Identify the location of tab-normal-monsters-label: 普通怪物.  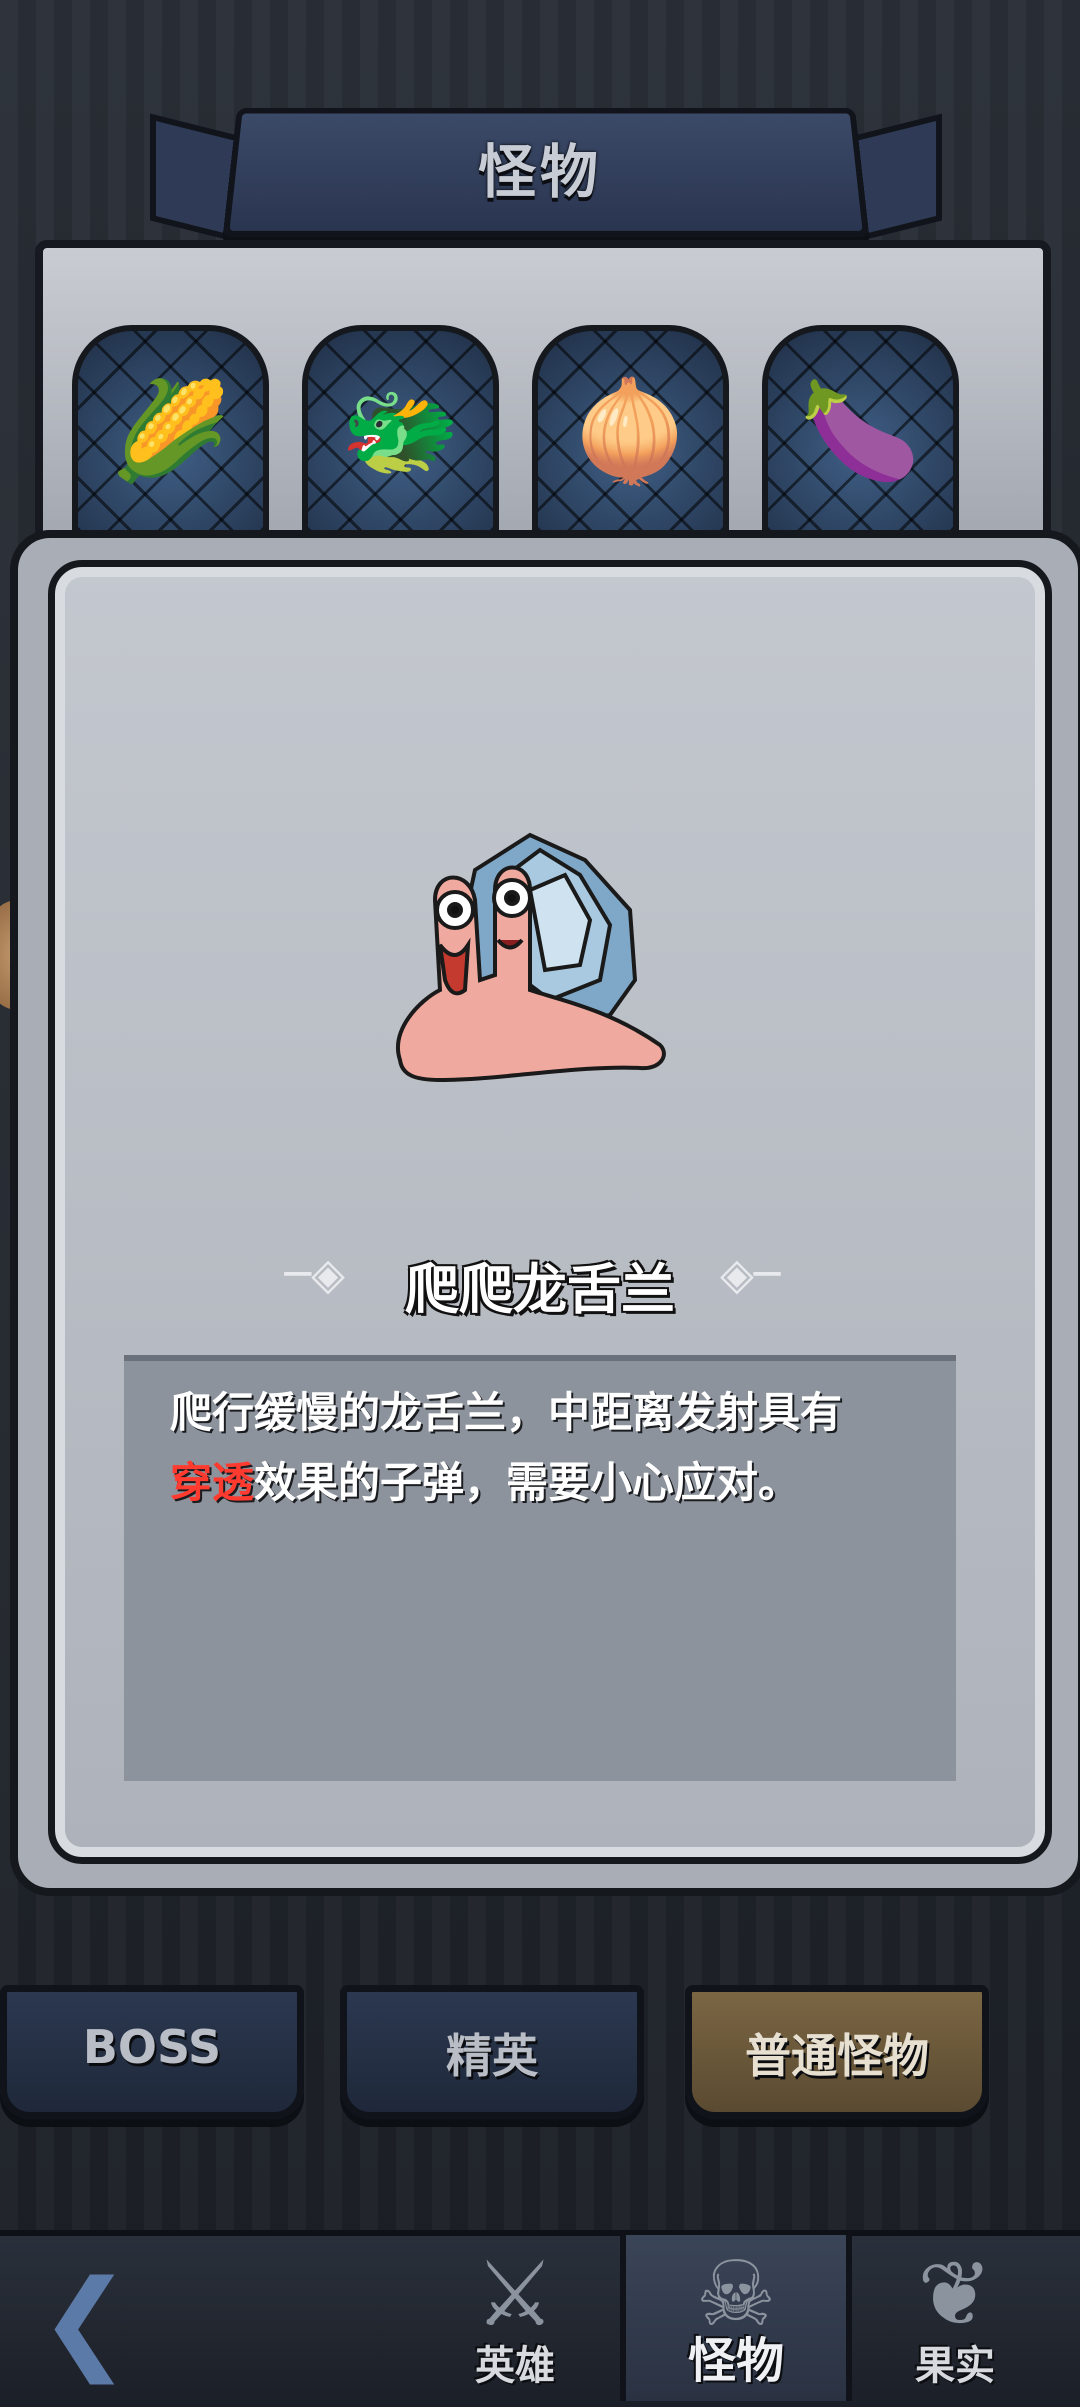
(837, 2056).